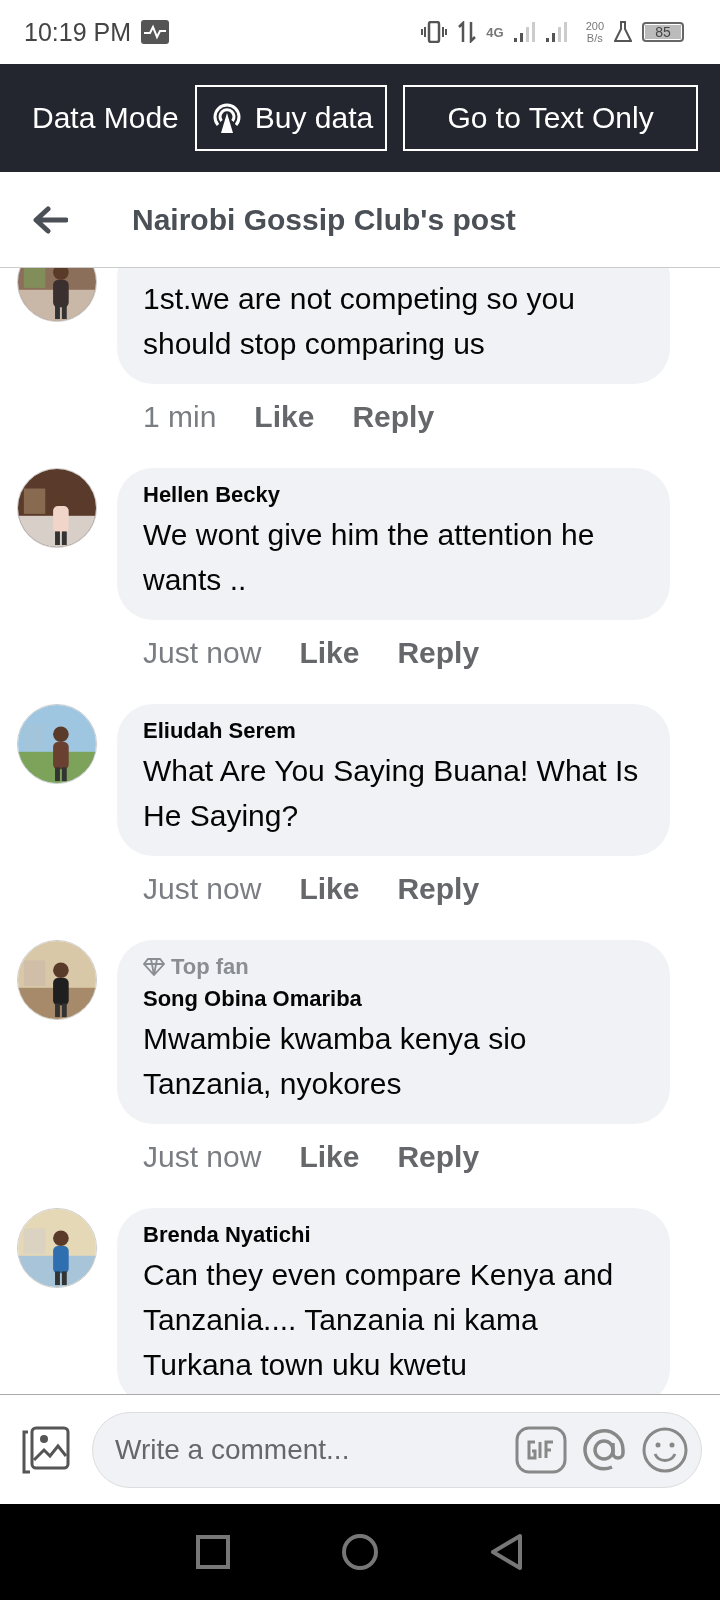 This screenshot has height=1600, width=720. What do you see at coordinates (623, 32) in the screenshot?
I see `flask-icon` at bounding box center [623, 32].